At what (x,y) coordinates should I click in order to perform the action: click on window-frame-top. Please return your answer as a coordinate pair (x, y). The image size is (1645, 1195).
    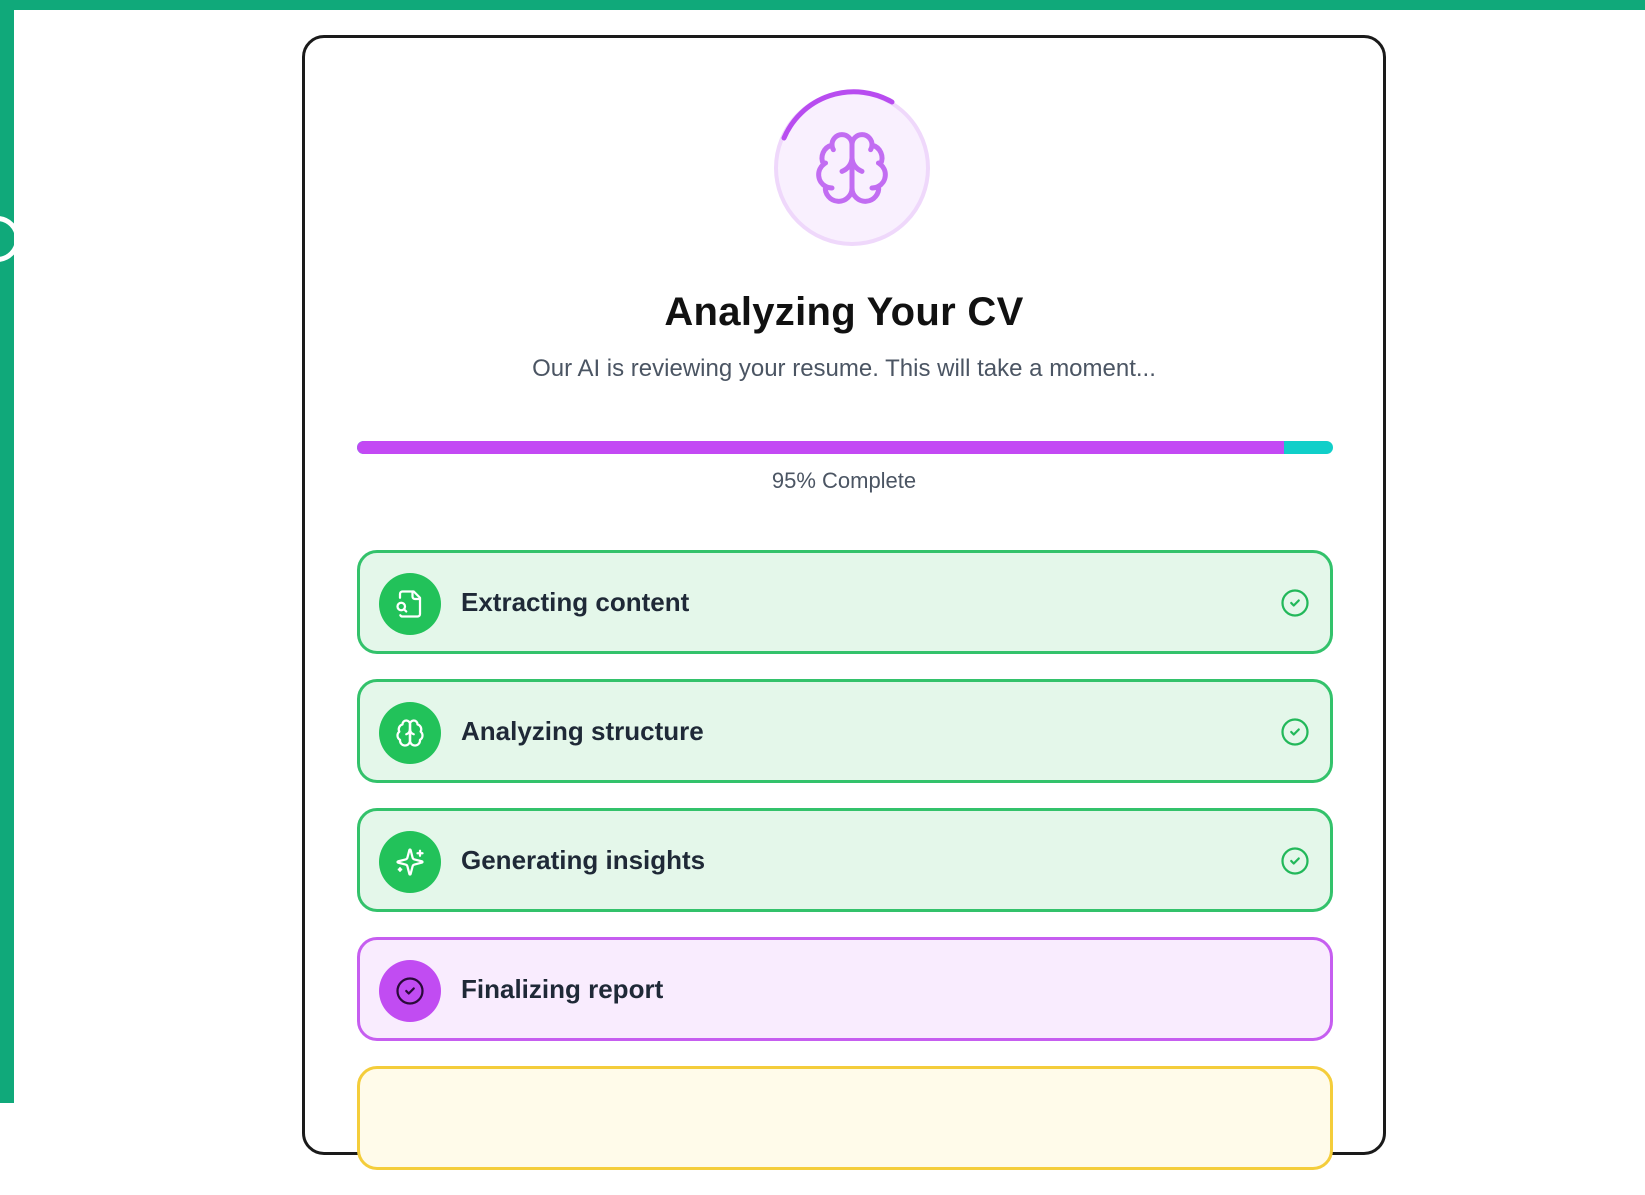
    Looking at the image, I should click on (822, 5).